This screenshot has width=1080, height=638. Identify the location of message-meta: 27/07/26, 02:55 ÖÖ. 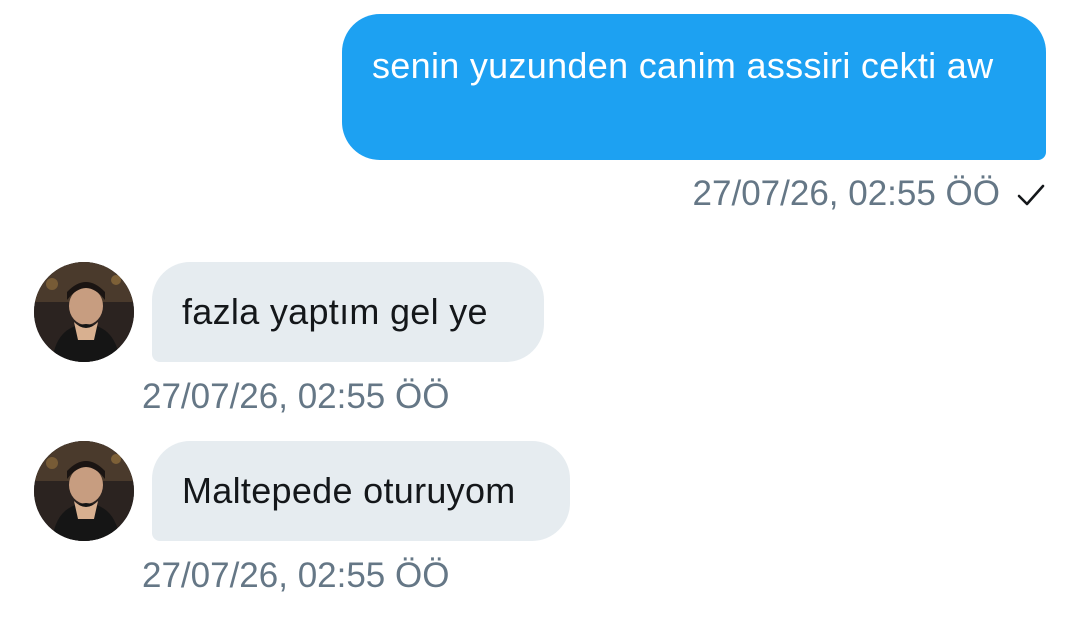
(869, 194).